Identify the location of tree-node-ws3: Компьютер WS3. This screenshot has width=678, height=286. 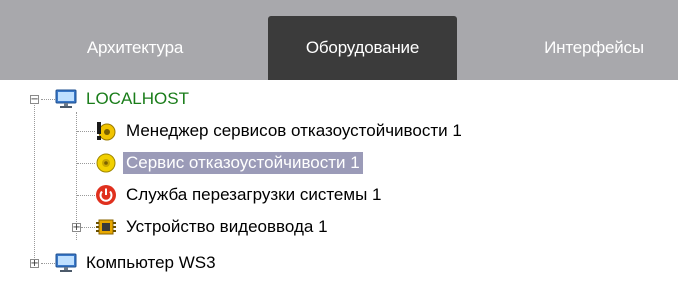
(137, 263).